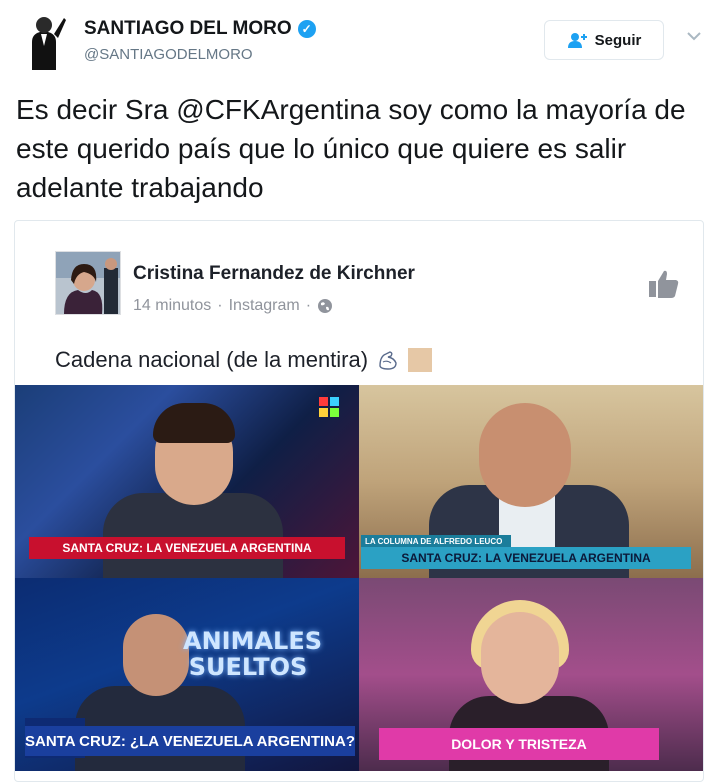  What do you see at coordinates (188, 29) in the screenshot?
I see `author-name-text: SANTIAGO DEL MORO` at bounding box center [188, 29].